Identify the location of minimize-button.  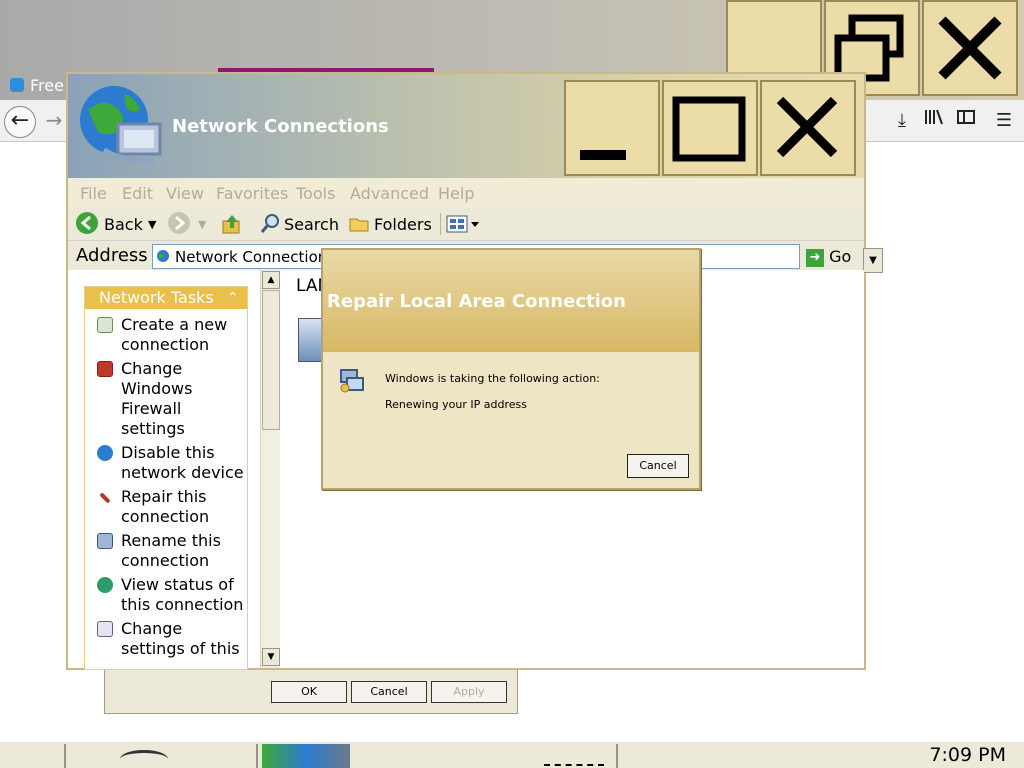
(612, 128).